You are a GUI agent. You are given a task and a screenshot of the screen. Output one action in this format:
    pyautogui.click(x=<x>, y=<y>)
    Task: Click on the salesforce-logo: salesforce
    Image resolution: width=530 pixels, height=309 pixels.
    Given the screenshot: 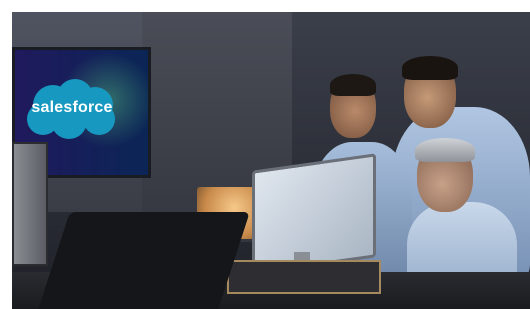 What is the action you would take?
    pyautogui.click(x=72, y=109)
    